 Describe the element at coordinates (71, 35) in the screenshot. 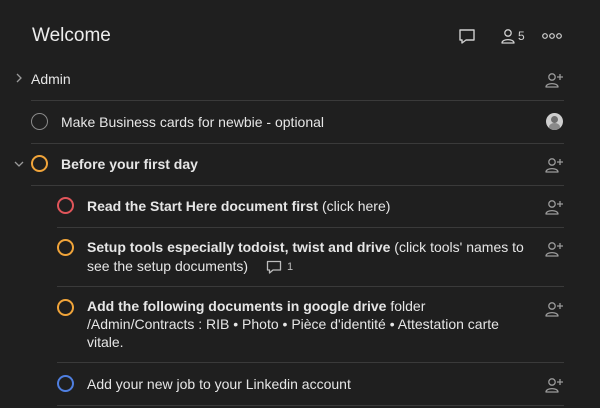

I see `page-title: Welcome` at that location.